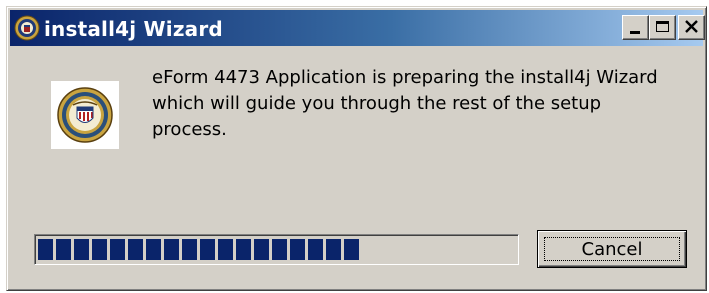 The height and width of the screenshot is (293, 709). I want to click on minimize-icon, so click(635, 32).